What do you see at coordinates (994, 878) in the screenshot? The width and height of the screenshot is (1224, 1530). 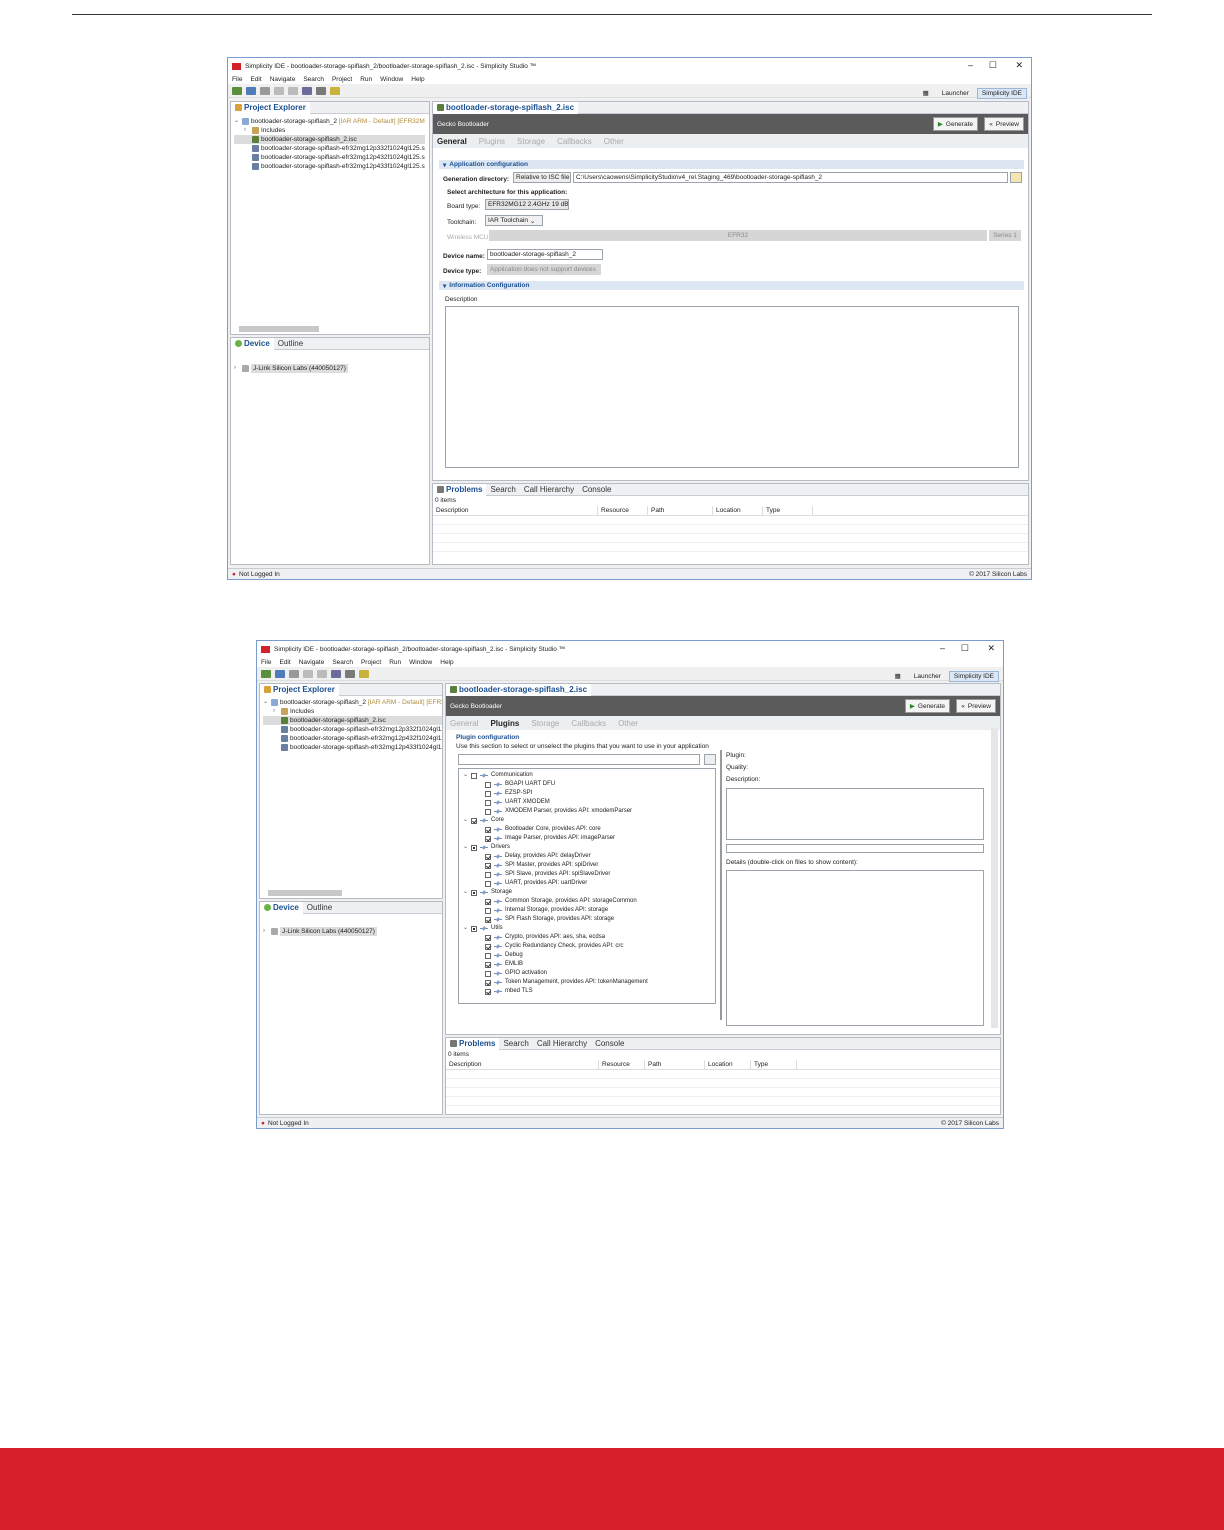 I see `vertical-scrollbar` at bounding box center [994, 878].